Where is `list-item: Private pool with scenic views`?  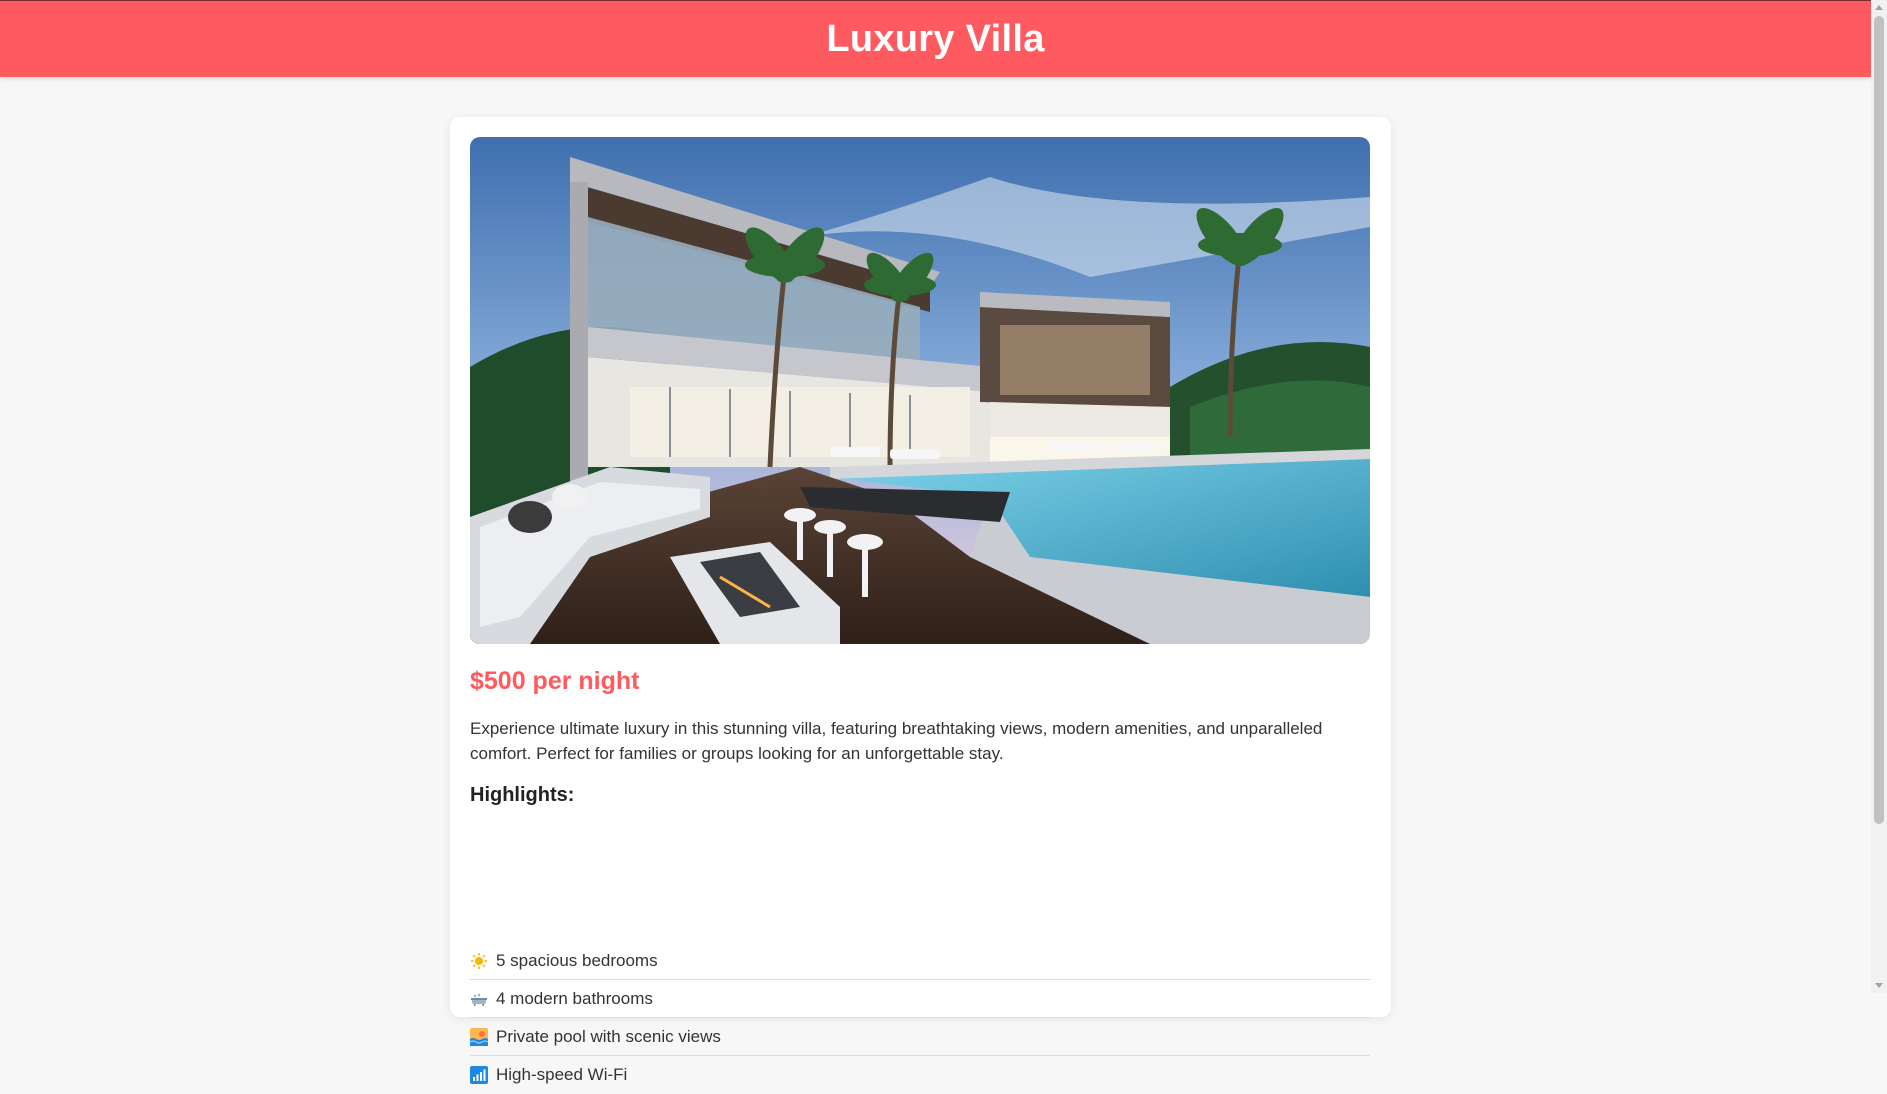 list-item: Private pool with scenic views is located at coordinates (920, 1037).